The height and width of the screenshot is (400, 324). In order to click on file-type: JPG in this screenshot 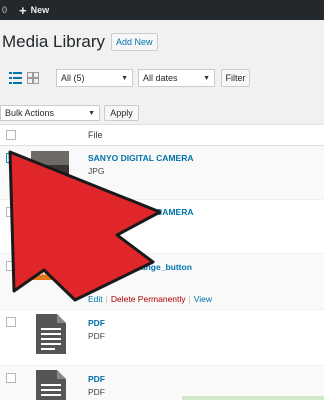, I will do `click(96, 171)`.